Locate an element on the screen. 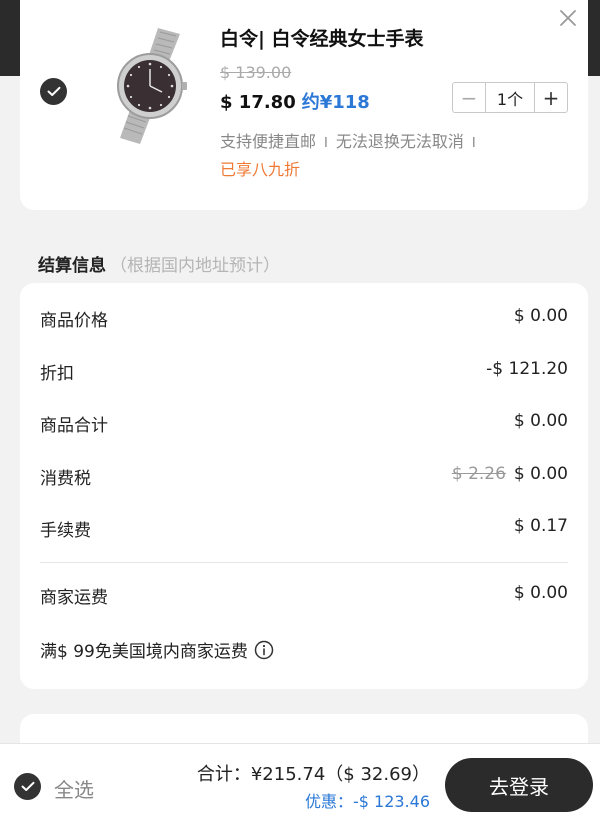  summary-label: 商品价格 is located at coordinates (74, 321).